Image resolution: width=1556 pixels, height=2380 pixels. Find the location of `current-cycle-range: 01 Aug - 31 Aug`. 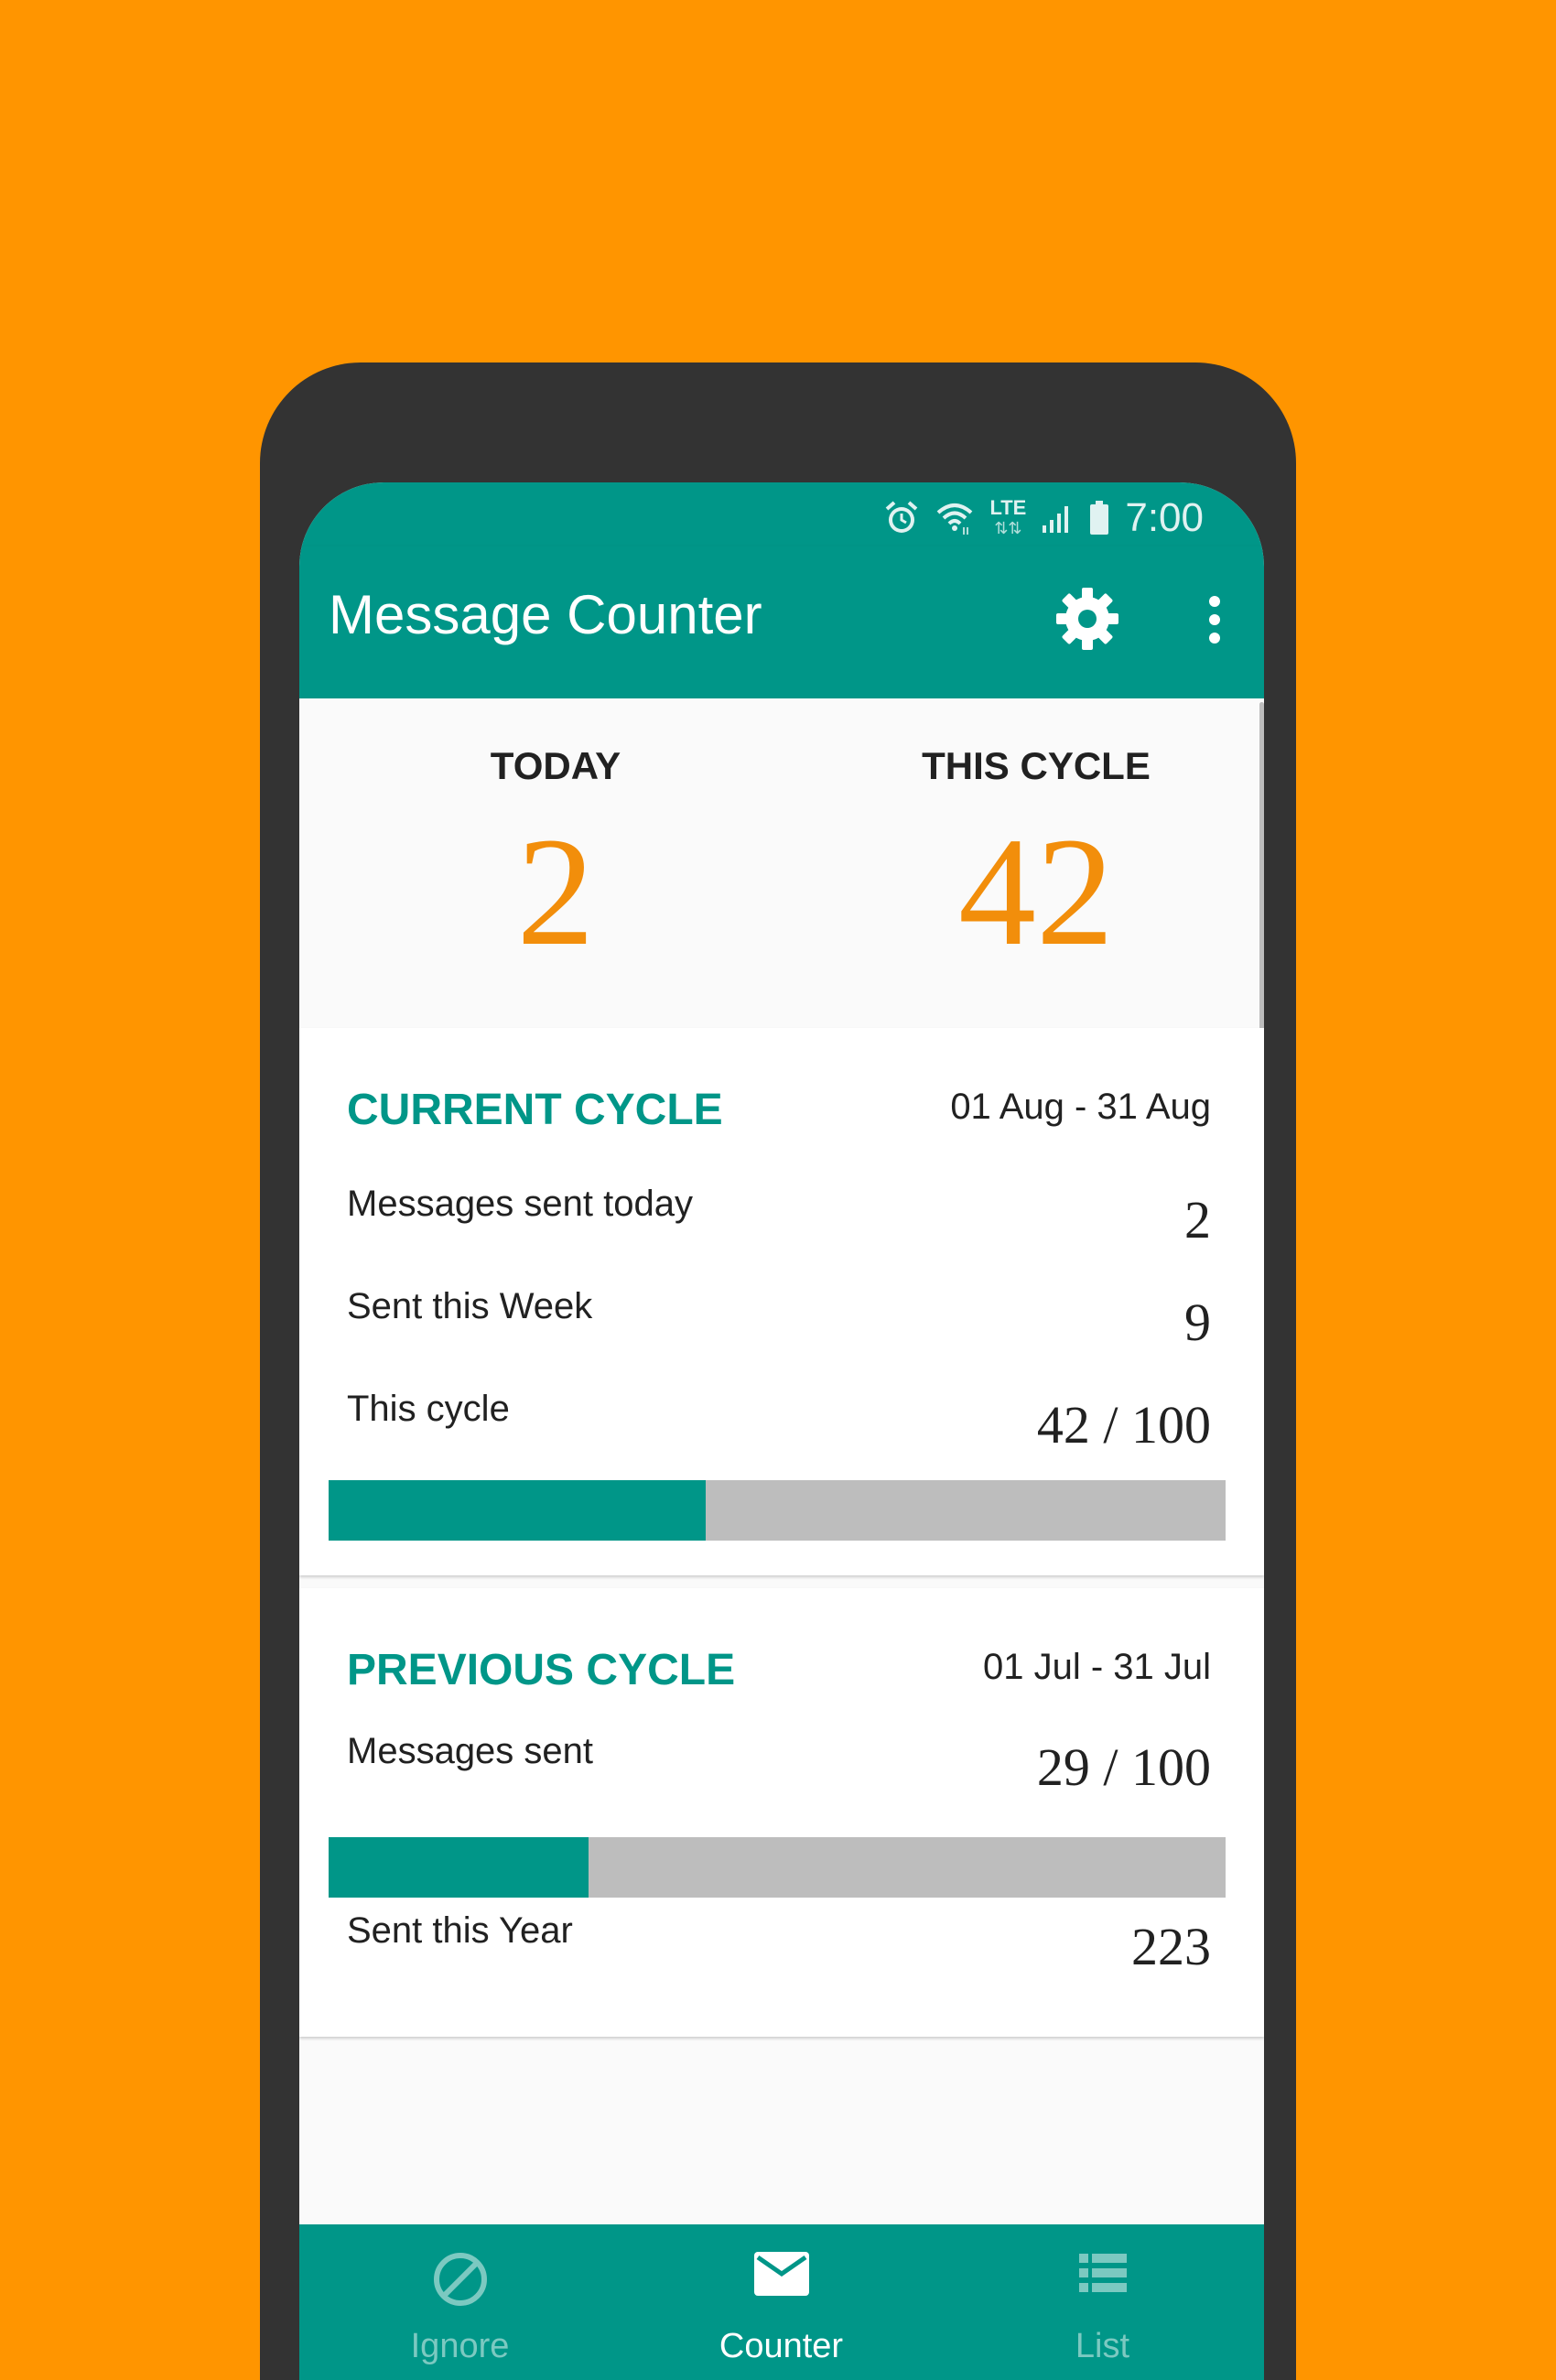

current-cycle-range: 01 Aug - 31 Aug is located at coordinates (1080, 1107).